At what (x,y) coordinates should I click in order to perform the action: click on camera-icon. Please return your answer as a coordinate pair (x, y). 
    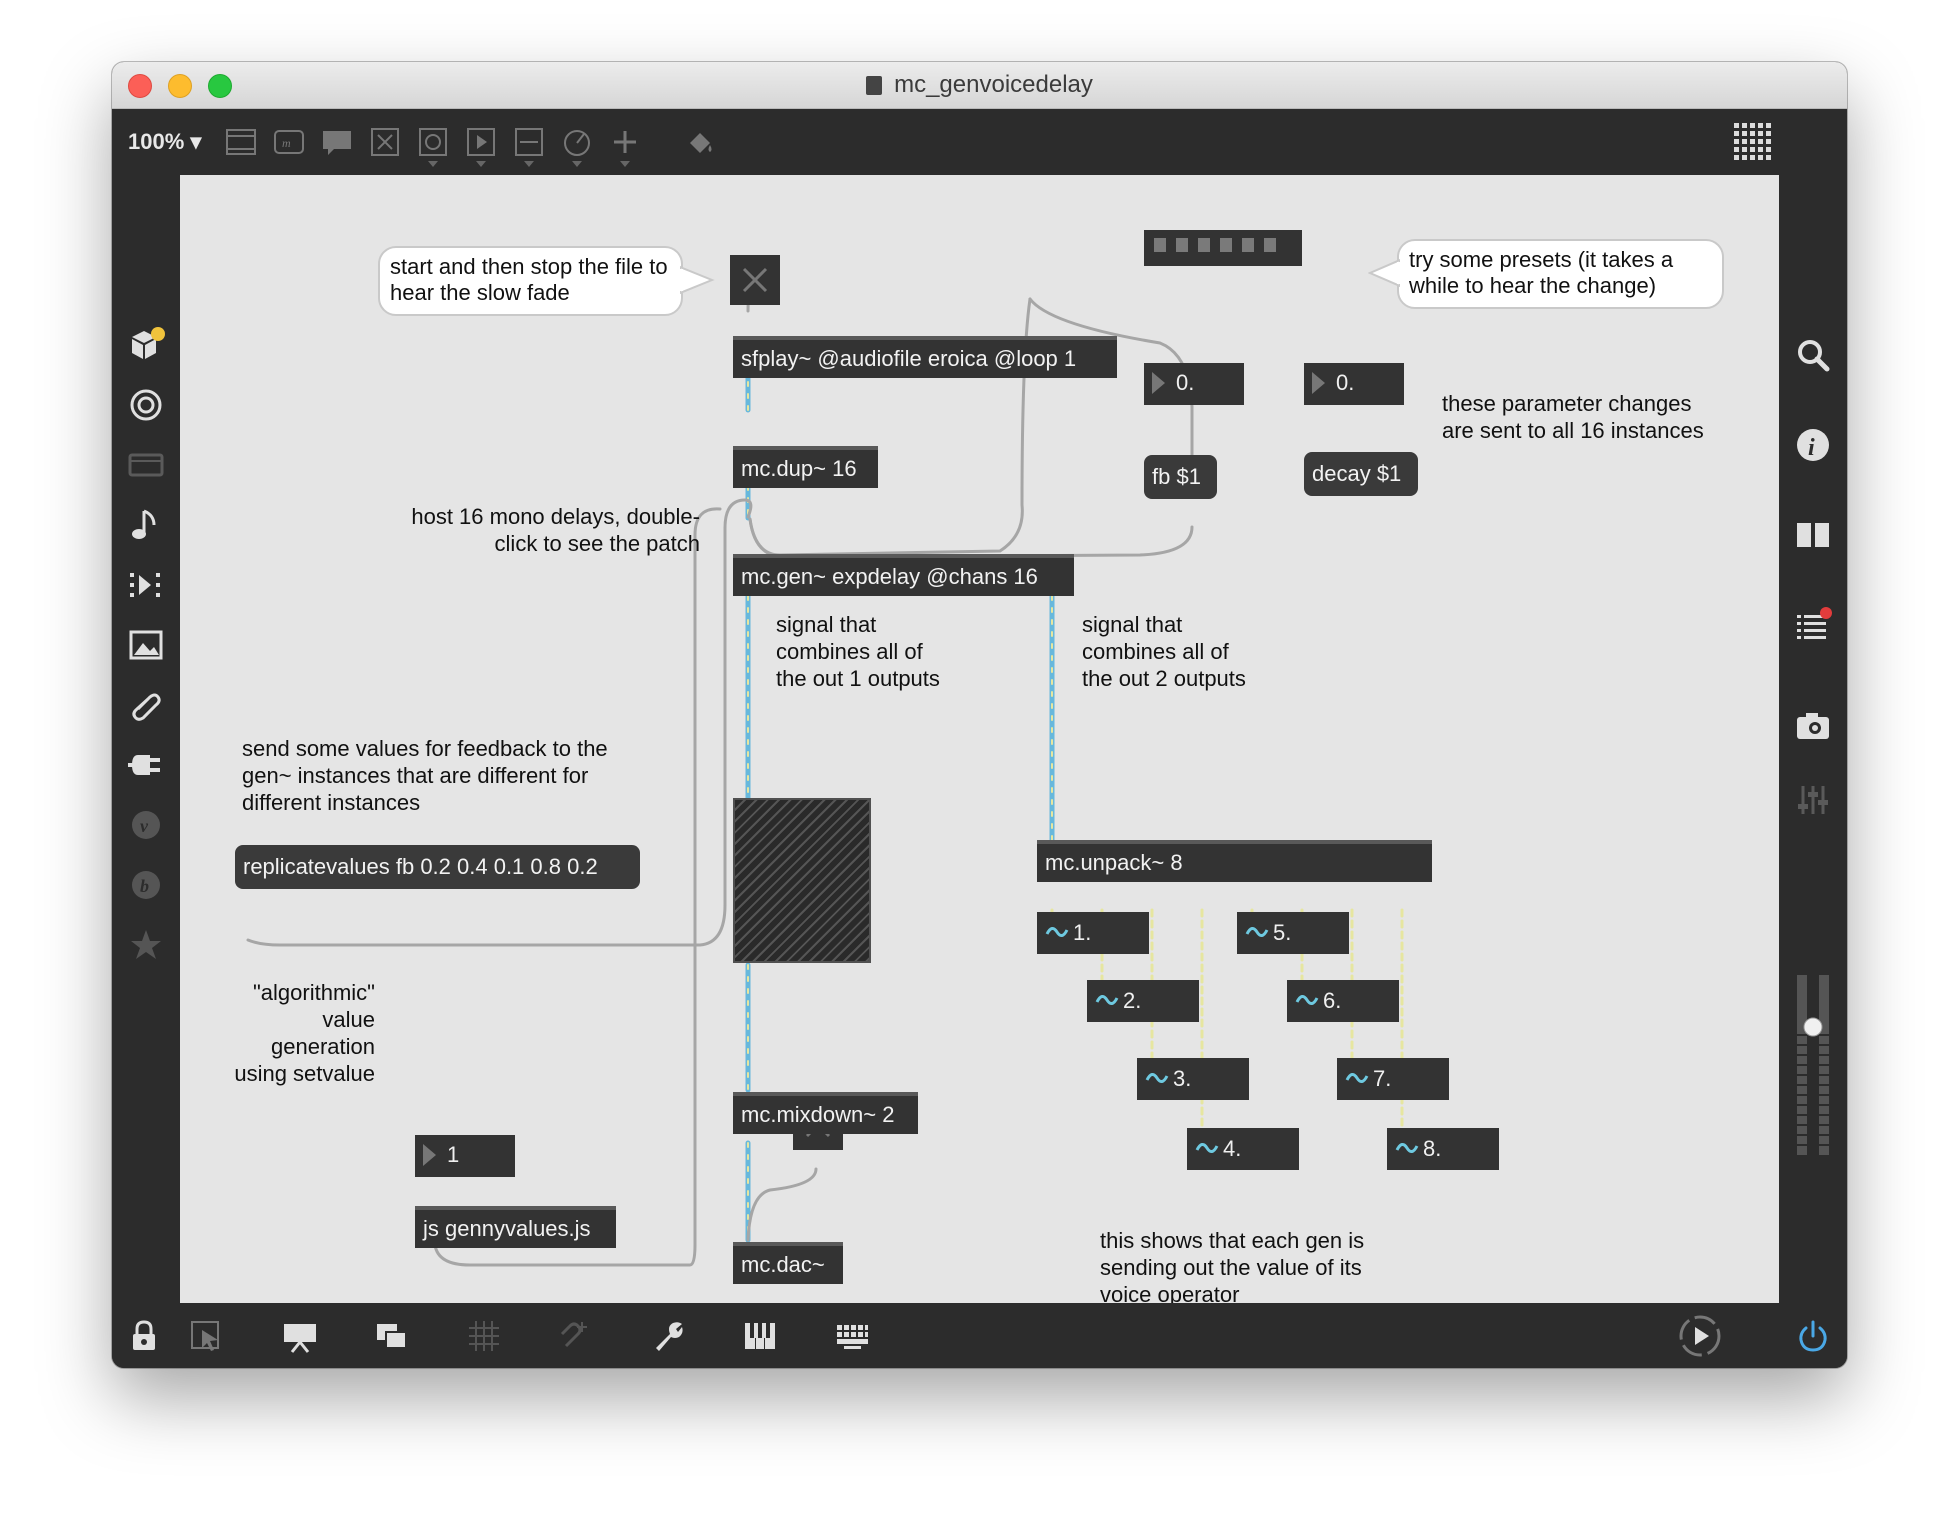
    Looking at the image, I should click on (1813, 725).